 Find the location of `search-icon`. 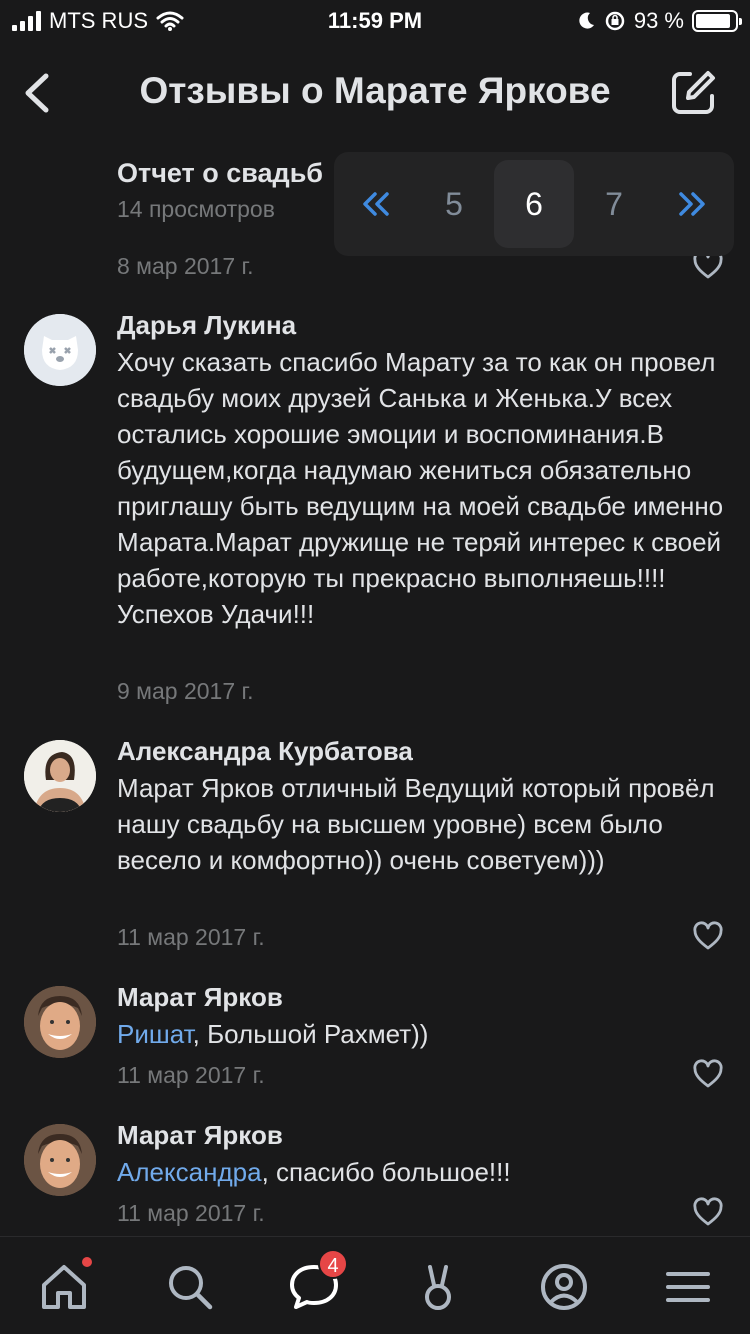

search-icon is located at coordinates (191, 1288).